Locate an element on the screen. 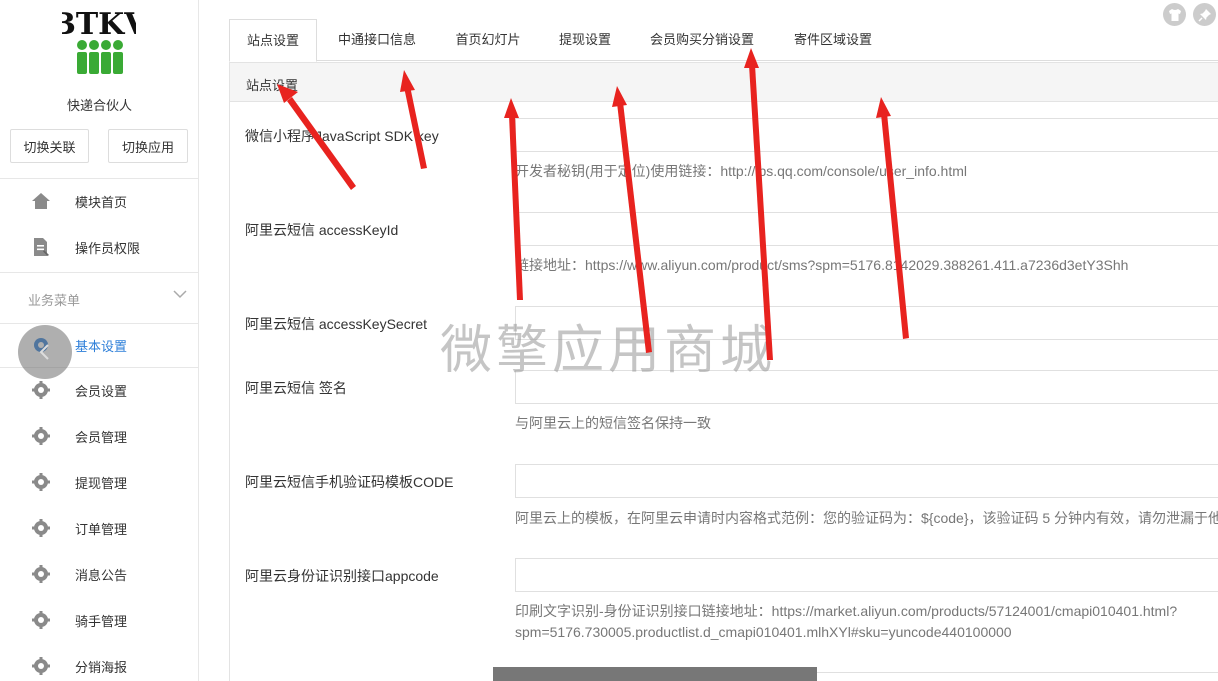 This screenshot has height=681, width=1218. sidebar-item-label: 提现管理 is located at coordinates (101, 483).